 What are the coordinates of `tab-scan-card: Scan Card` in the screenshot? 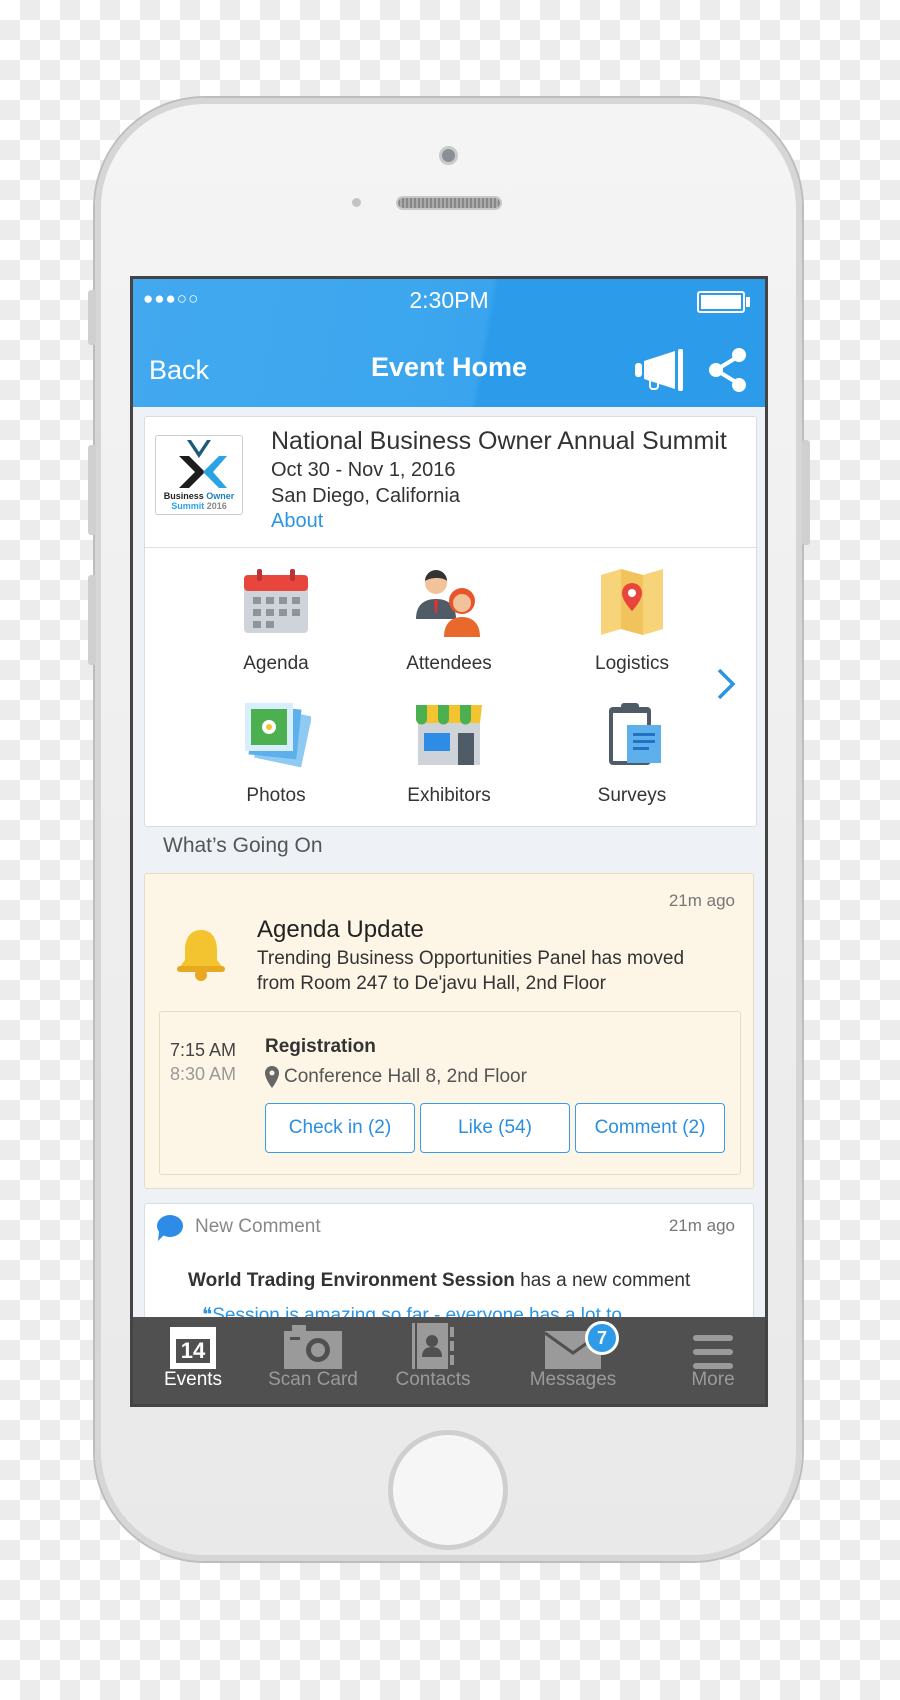 It's located at (313, 1360).